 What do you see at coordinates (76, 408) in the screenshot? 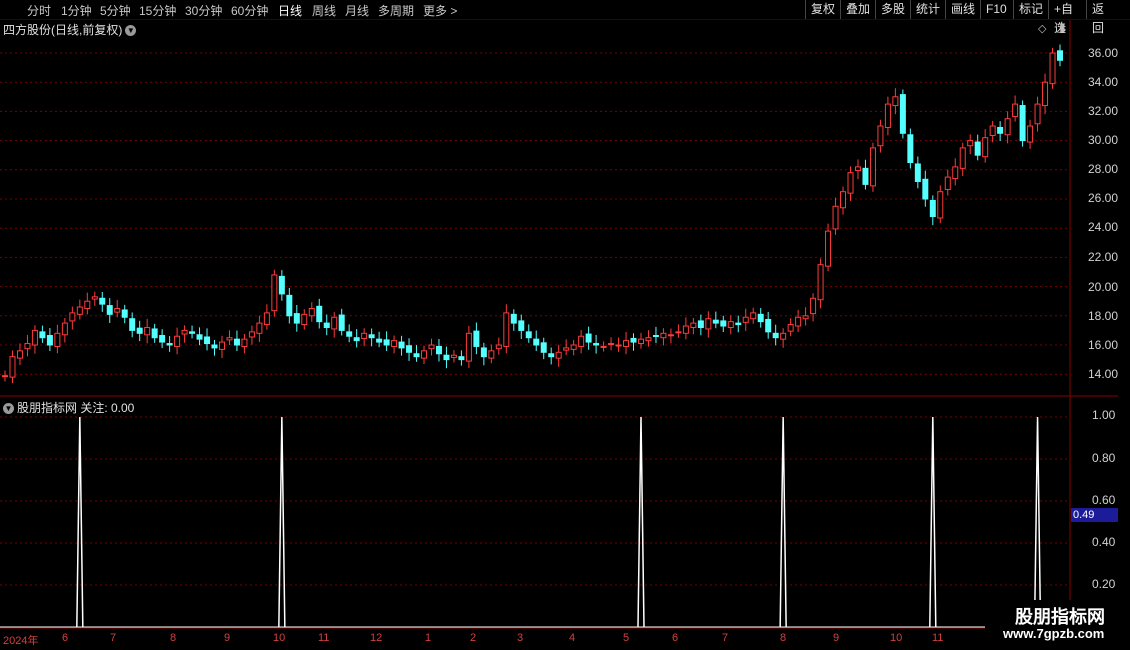
I see `indicator-label: 股朋指标网 关注: 0.00` at bounding box center [76, 408].